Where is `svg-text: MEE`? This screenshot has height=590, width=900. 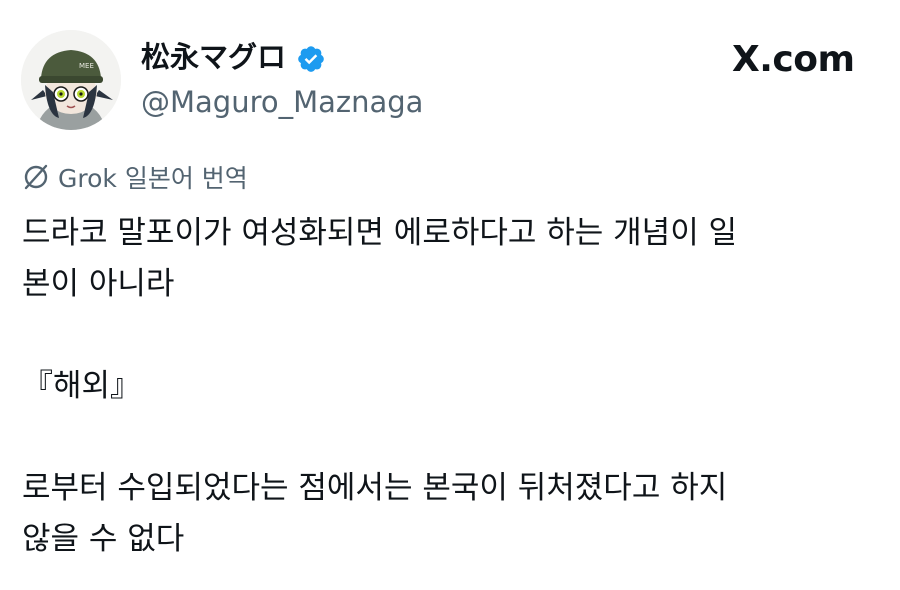 svg-text: MEE is located at coordinates (86, 66).